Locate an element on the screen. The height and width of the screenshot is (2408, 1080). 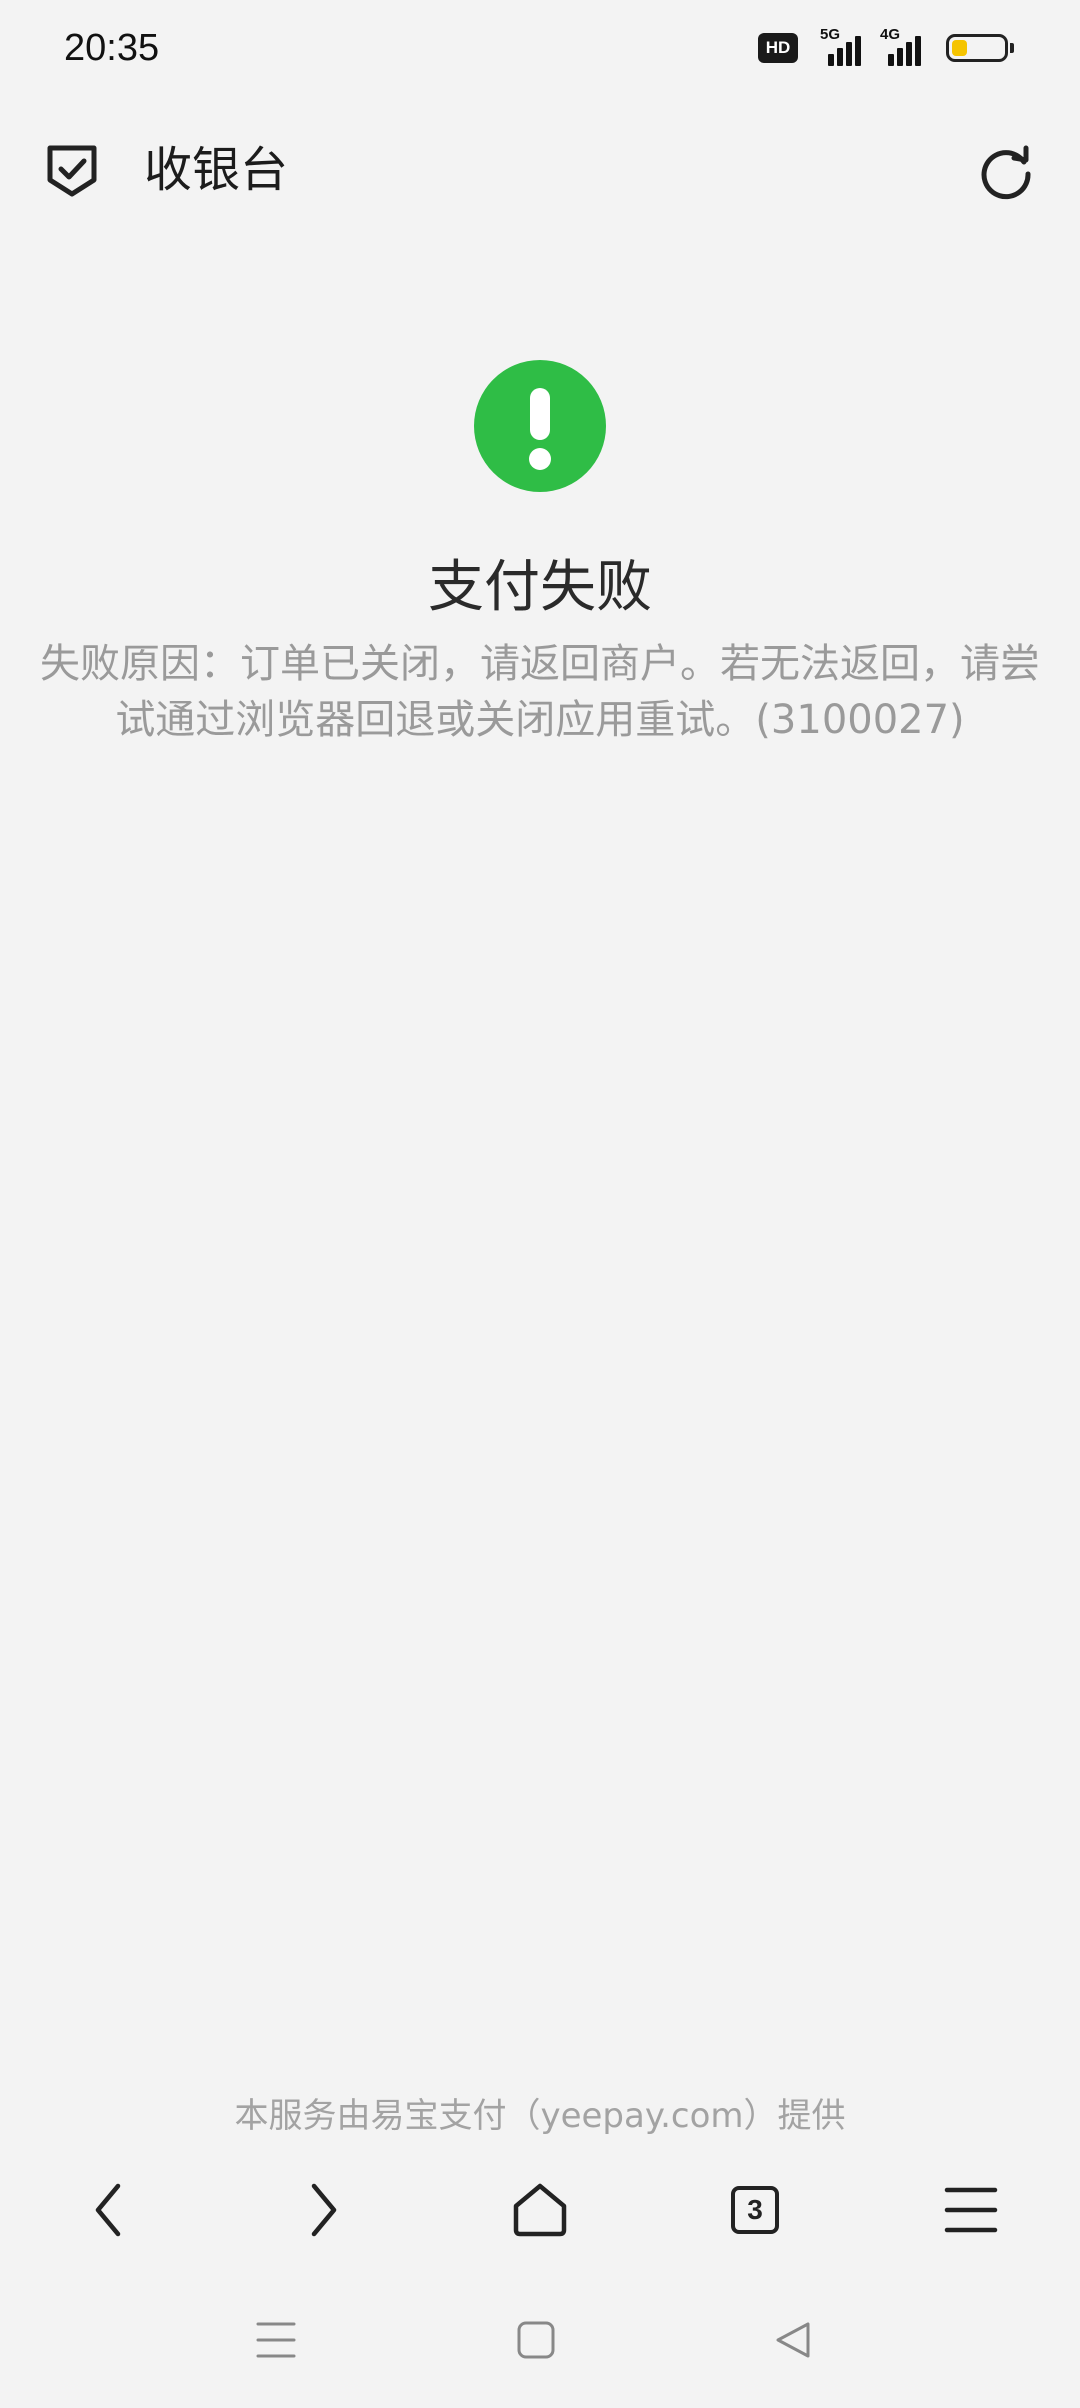
battery-level is located at coordinates (959, 48).